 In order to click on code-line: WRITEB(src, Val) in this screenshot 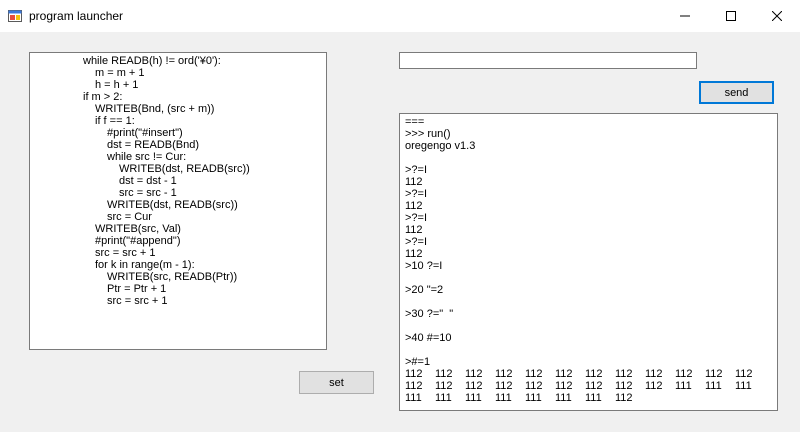, I will do `click(138, 229)`.